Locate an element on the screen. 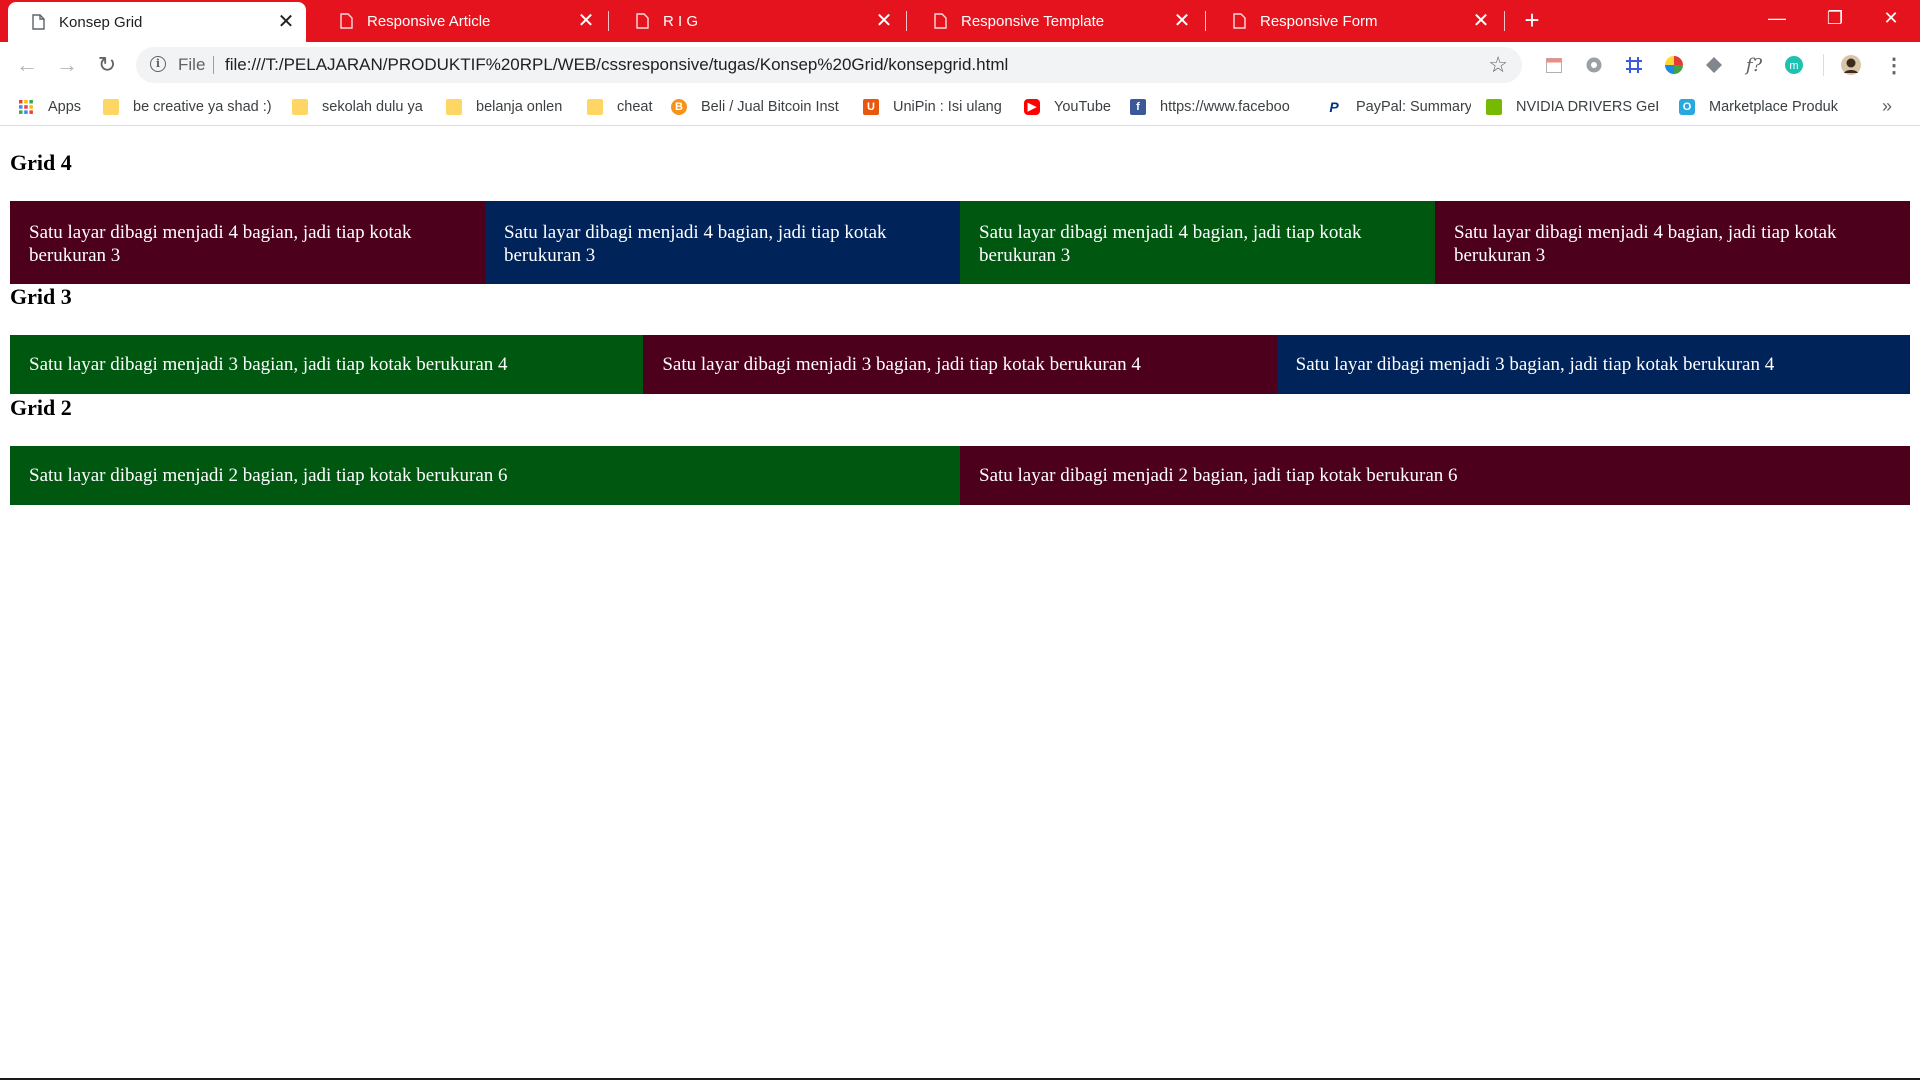 This screenshot has width=1920, height=1080. marketplace-icon: O is located at coordinates (1687, 106).